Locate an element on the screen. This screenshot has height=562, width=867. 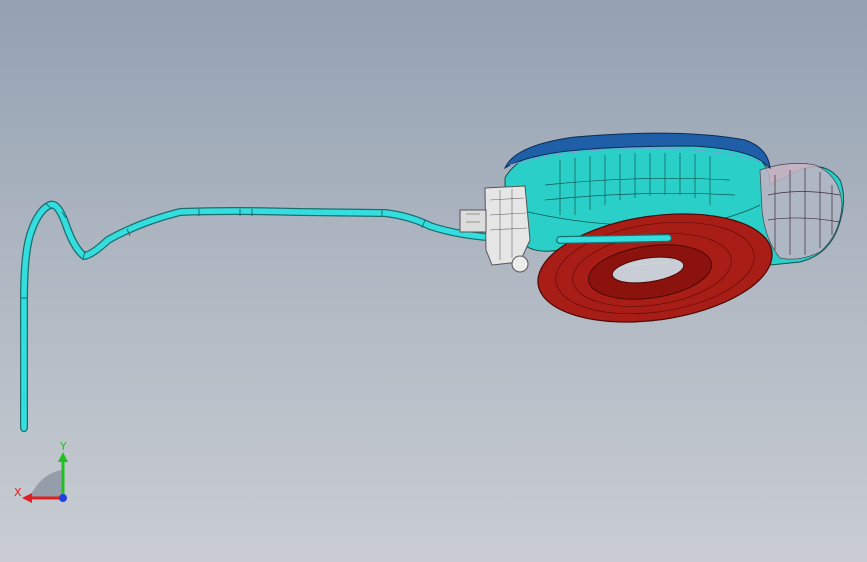
y-axis-label: Y is located at coordinates (63, 446).